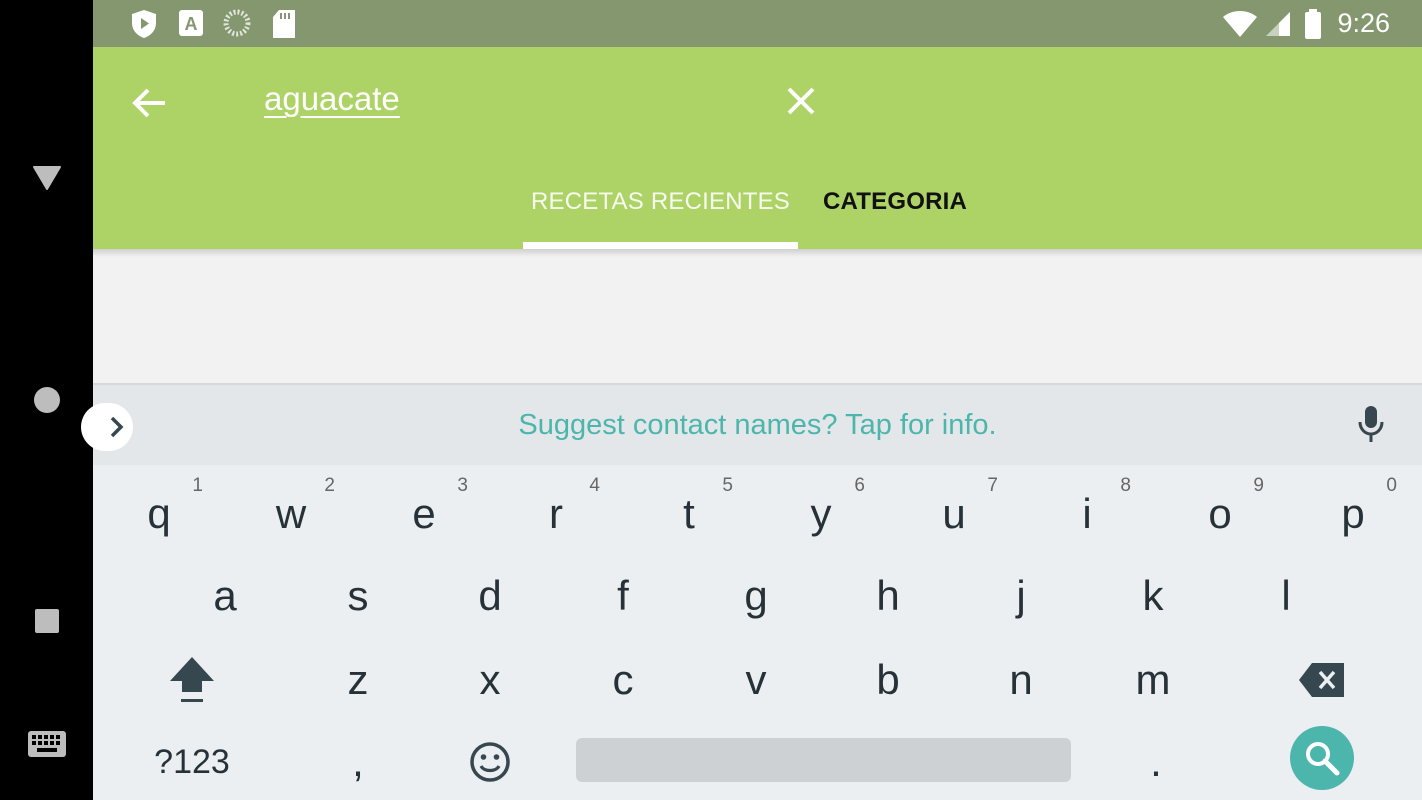 The width and height of the screenshot is (1422, 800). I want to click on signal-icon, so click(1278, 26).